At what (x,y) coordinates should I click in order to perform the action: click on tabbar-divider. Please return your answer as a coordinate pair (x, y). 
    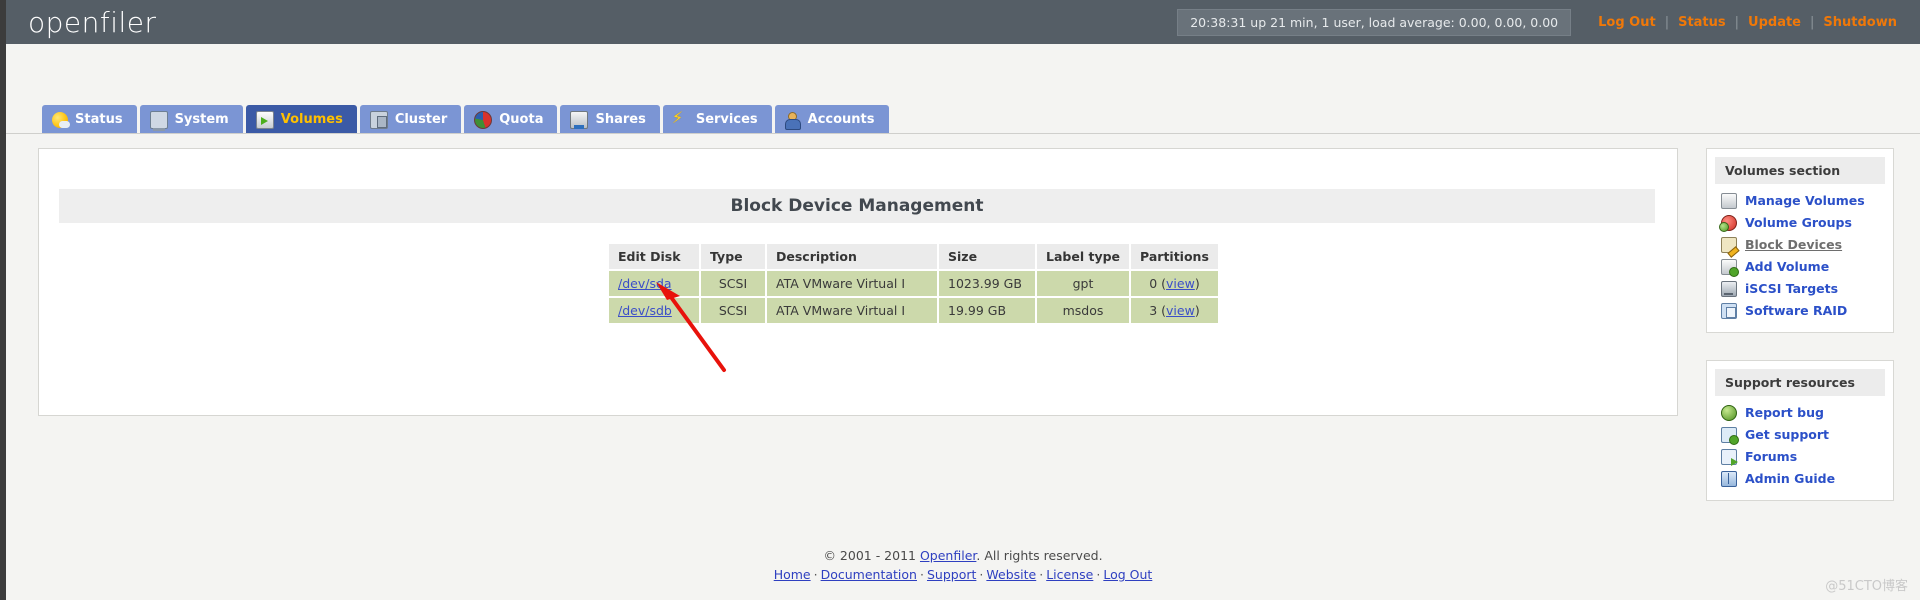
    Looking at the image, I should click on (963, 133).